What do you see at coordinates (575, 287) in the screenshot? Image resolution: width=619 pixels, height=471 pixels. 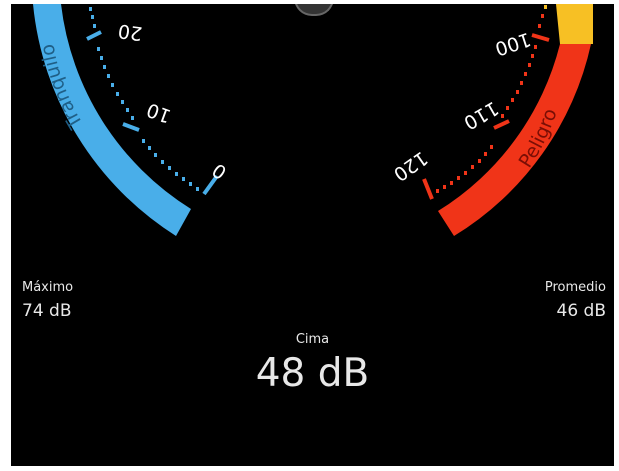 I see `average-label: Promedio` at bounding box center [575, 287].